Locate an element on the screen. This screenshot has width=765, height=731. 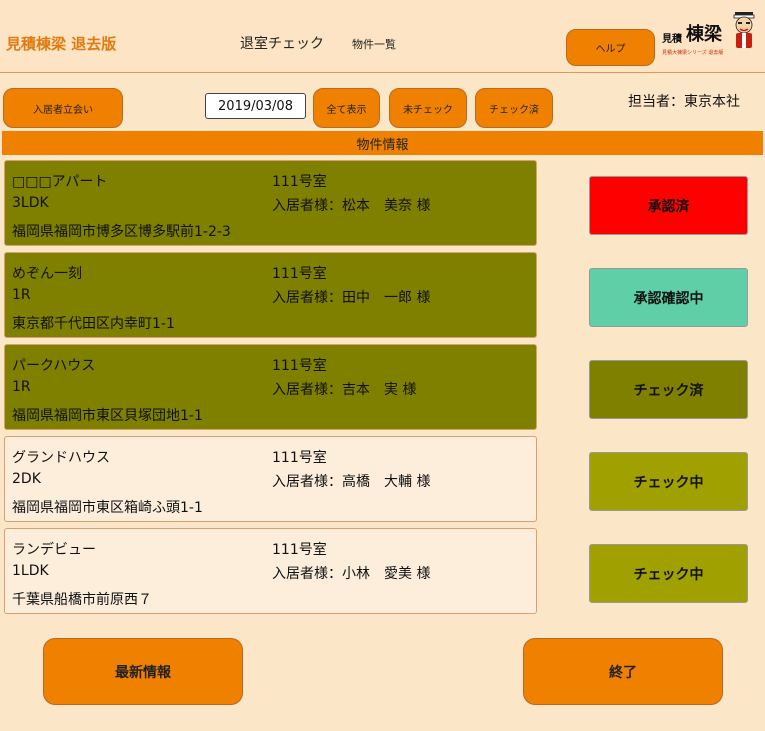
property-address: 福岡県福岡市博多区博多駅前1-2-3 is located at coordinates (121, 232).